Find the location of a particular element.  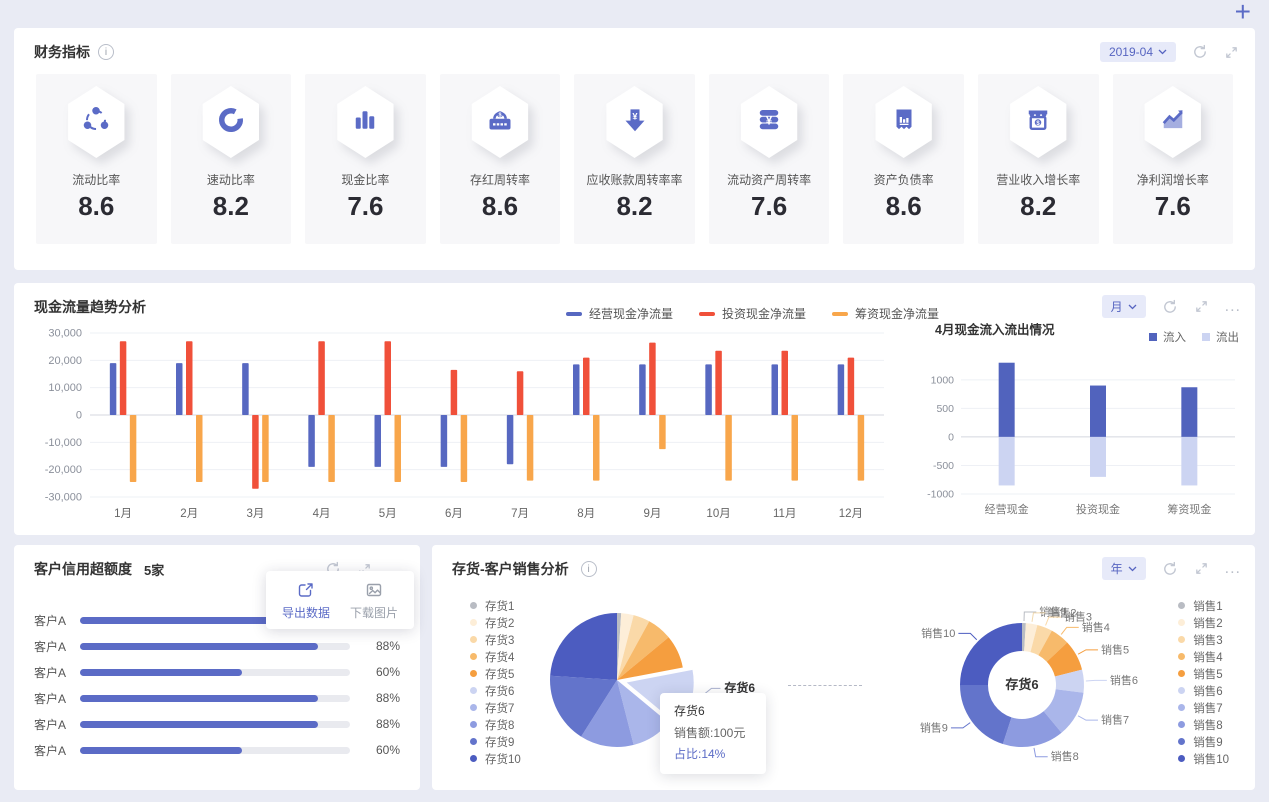

legend-item-销售6: 销售6 is located at coordinates (1203, 690).